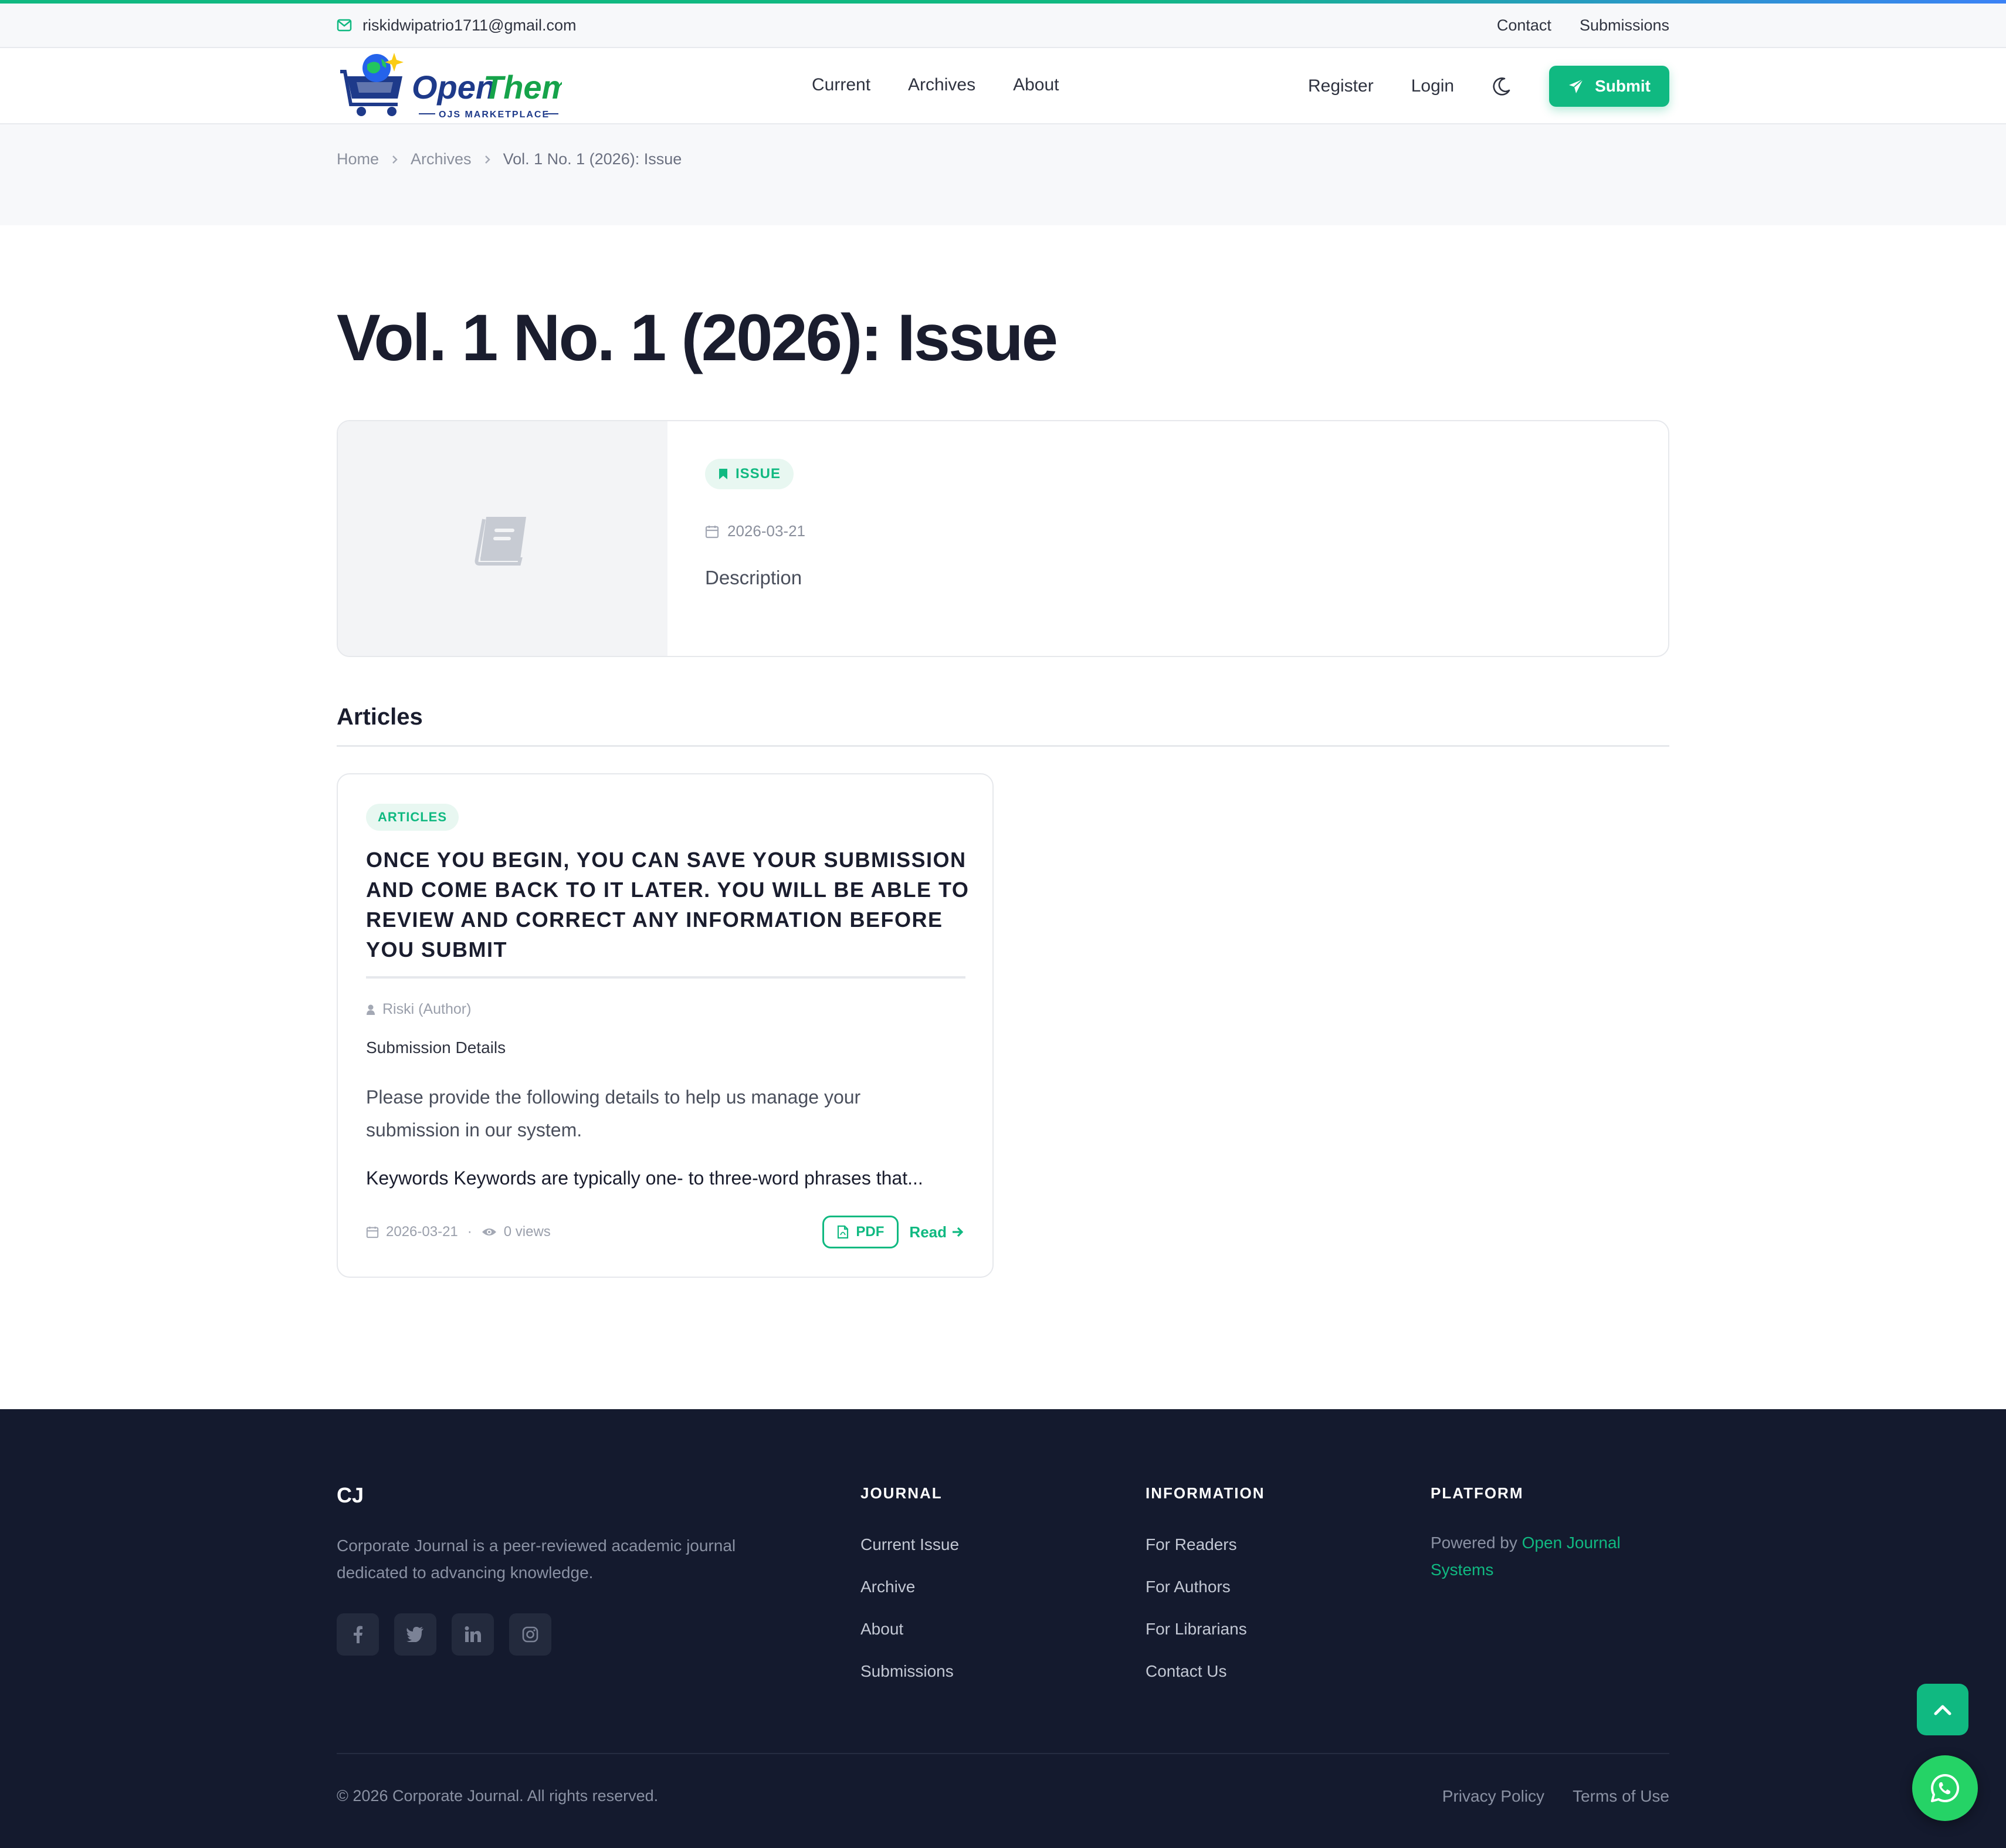  Describe the element at coordinates (958, 1232) in the screenshot. I see `arrow-right-icon` at that location.